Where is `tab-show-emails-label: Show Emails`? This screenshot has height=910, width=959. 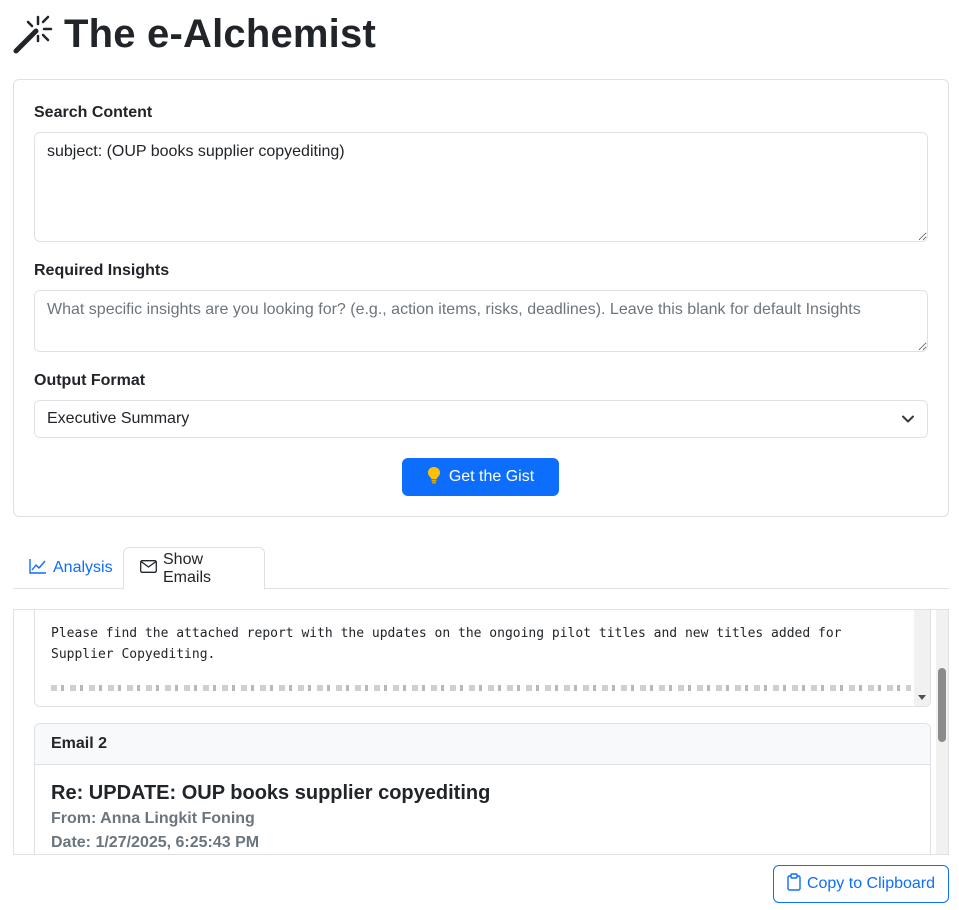 tab-show-emails-label: Show Emails is located at coordinates (187, 568).